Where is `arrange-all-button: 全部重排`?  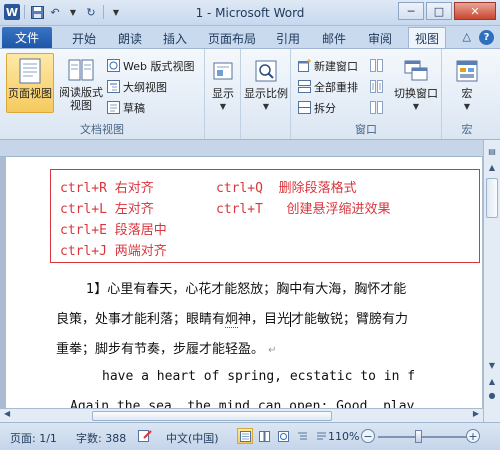 arrange-all-button: 全部重排 is located at coordinates (327, 86).